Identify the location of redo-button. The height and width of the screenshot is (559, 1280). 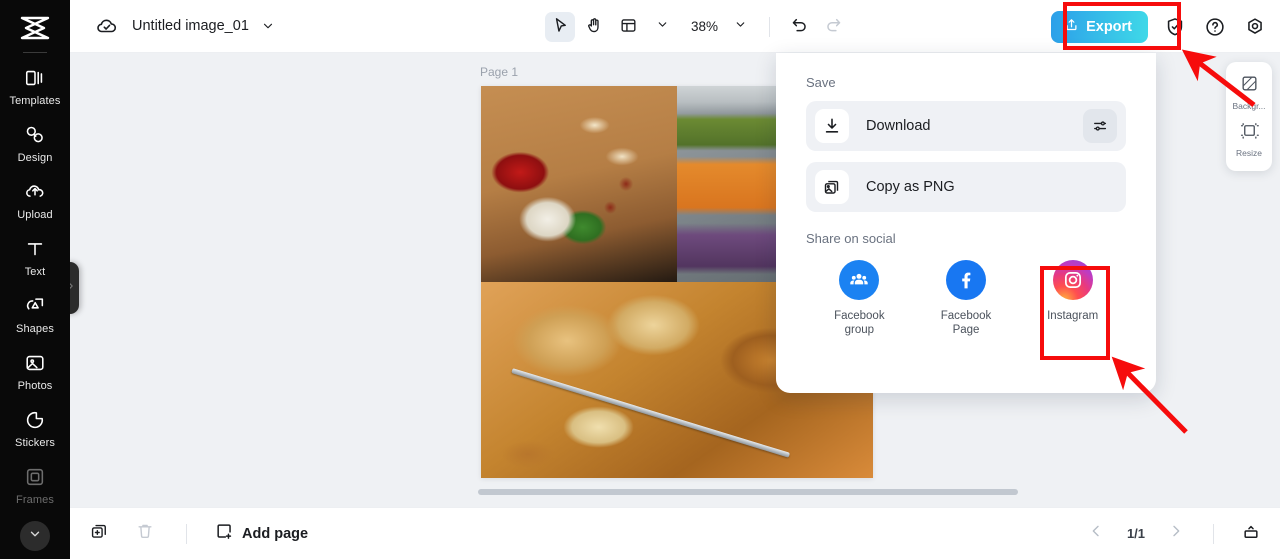
(833, 27).